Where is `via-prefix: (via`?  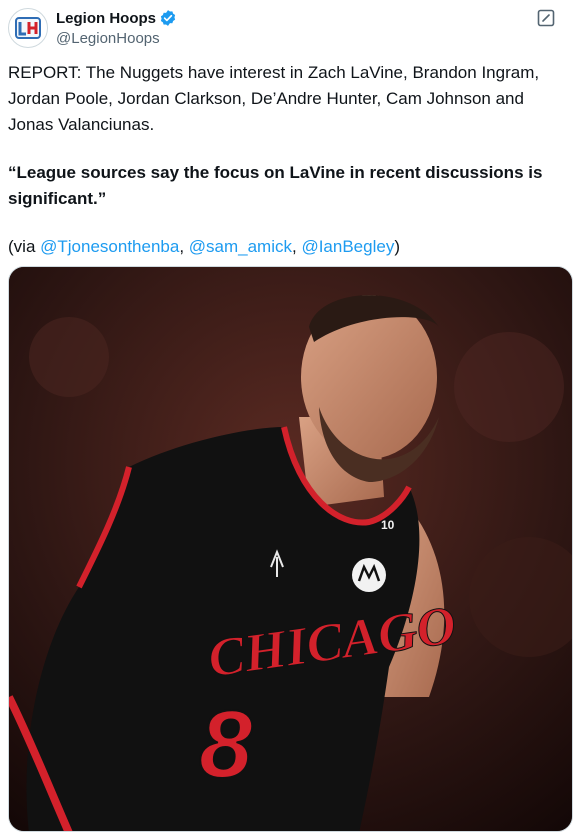 via-prefix: (via is located at coordinates (24, 246).